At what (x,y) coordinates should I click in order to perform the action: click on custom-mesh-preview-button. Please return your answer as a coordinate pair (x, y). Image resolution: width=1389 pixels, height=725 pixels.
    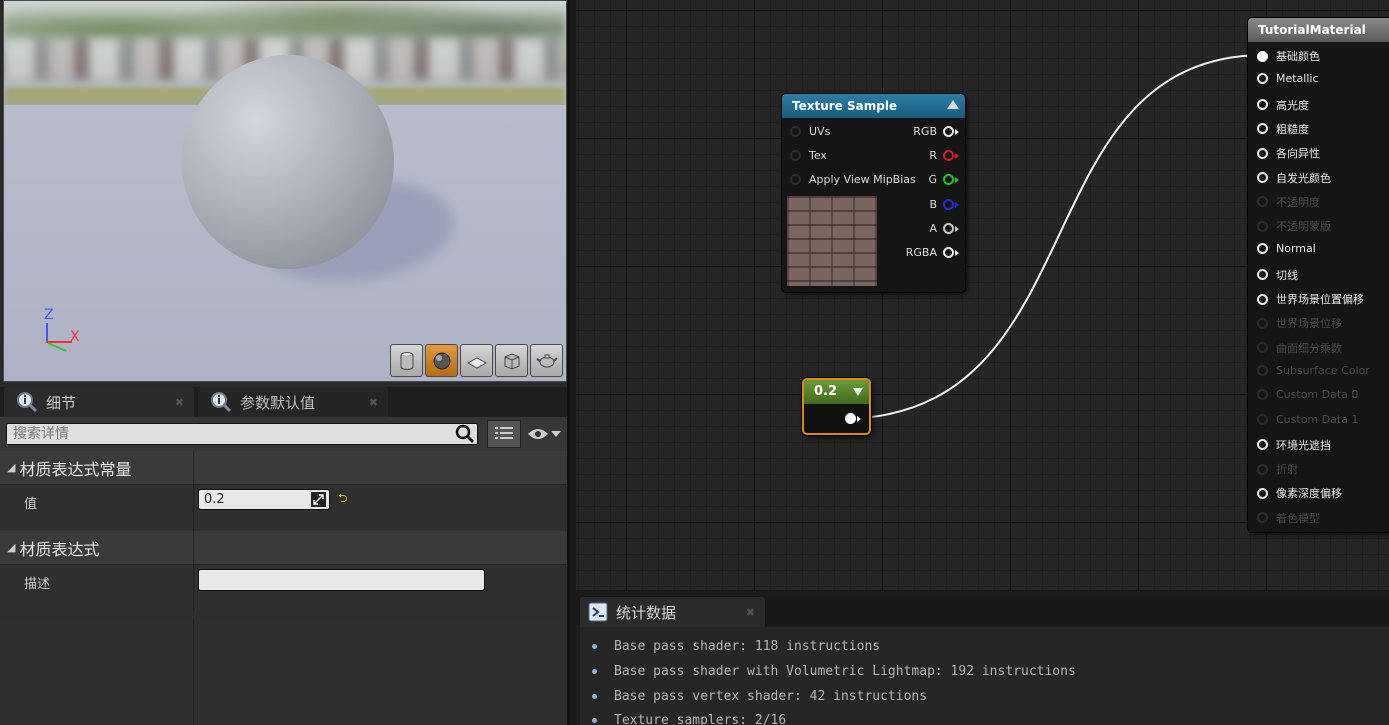
    Looking at the image, I should click on (546, 360).